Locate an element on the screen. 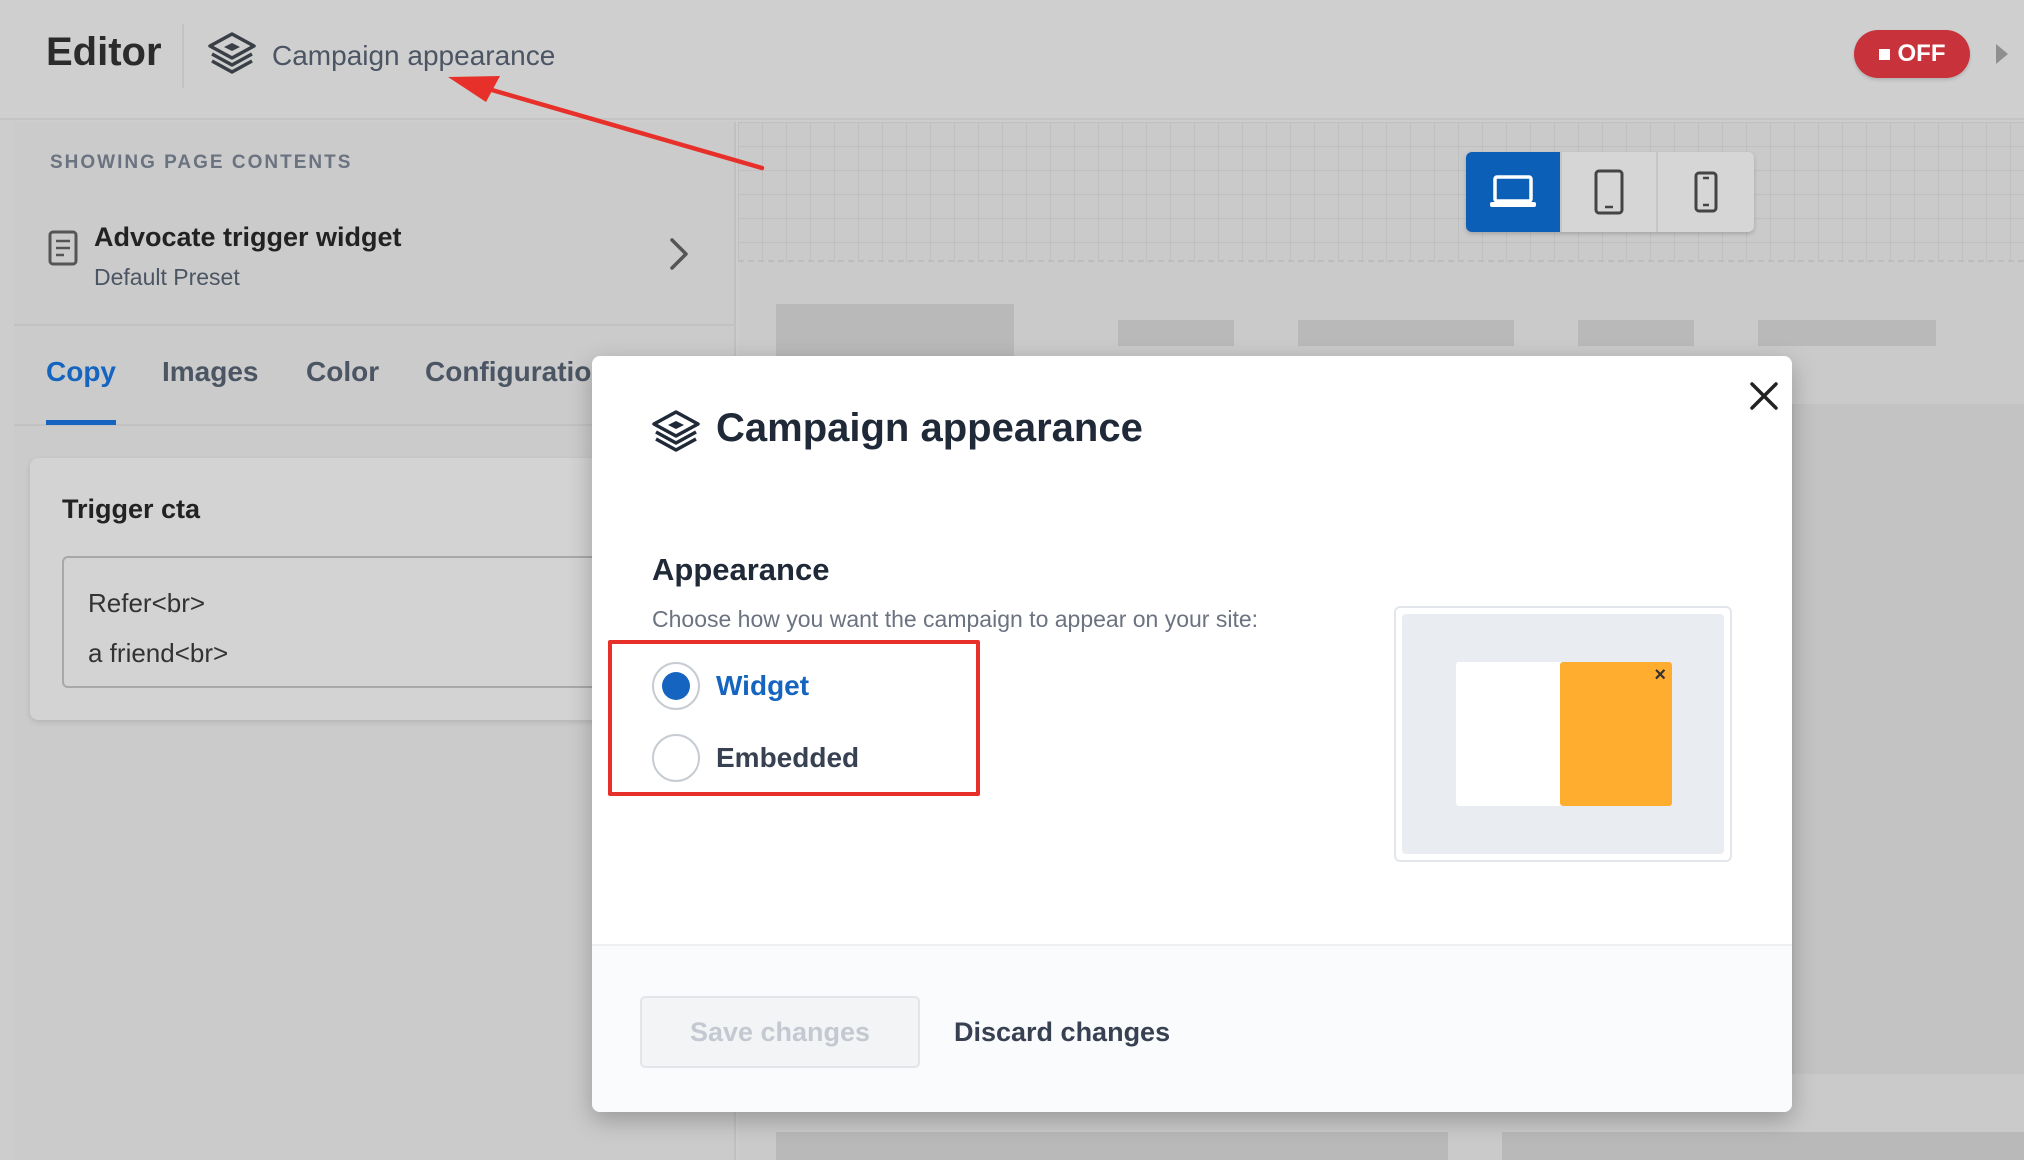  appearance-heading: Appearance is located at coordinates (741, 569).